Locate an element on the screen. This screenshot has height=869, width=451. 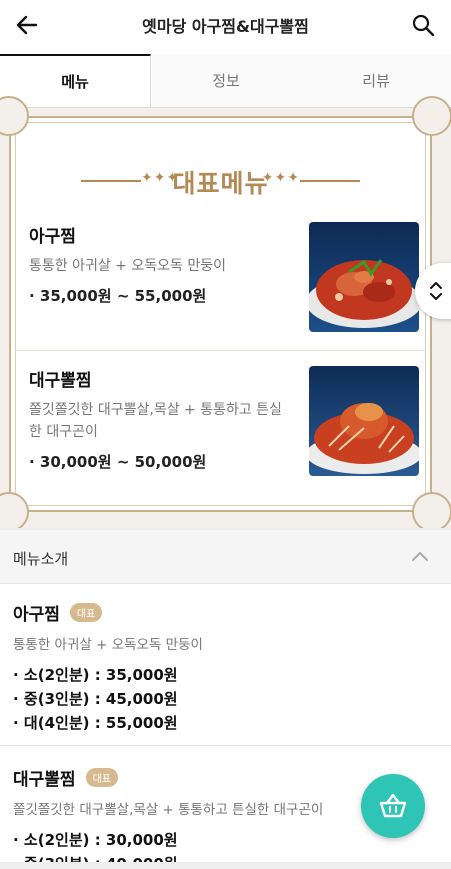
app-header: 옛마당 아구찜&대구뽈찜 is located at coordinates (225, 26).